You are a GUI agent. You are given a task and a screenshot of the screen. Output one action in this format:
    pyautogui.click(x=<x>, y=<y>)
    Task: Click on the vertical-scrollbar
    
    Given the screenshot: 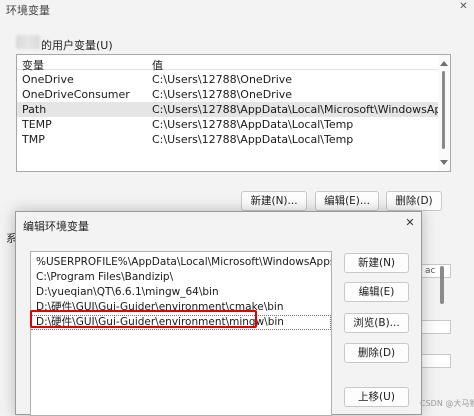 What is the action you would take?
    pyautogui.click(x=444, y=113)
    